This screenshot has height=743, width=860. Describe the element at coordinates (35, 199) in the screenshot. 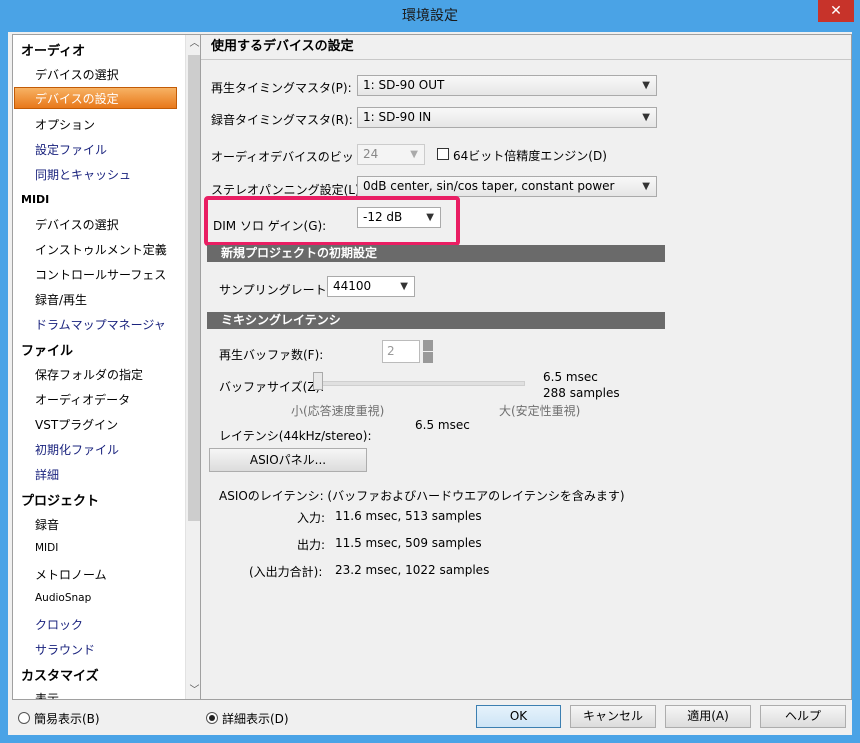

I see `group-midi: MIDI` at that location.